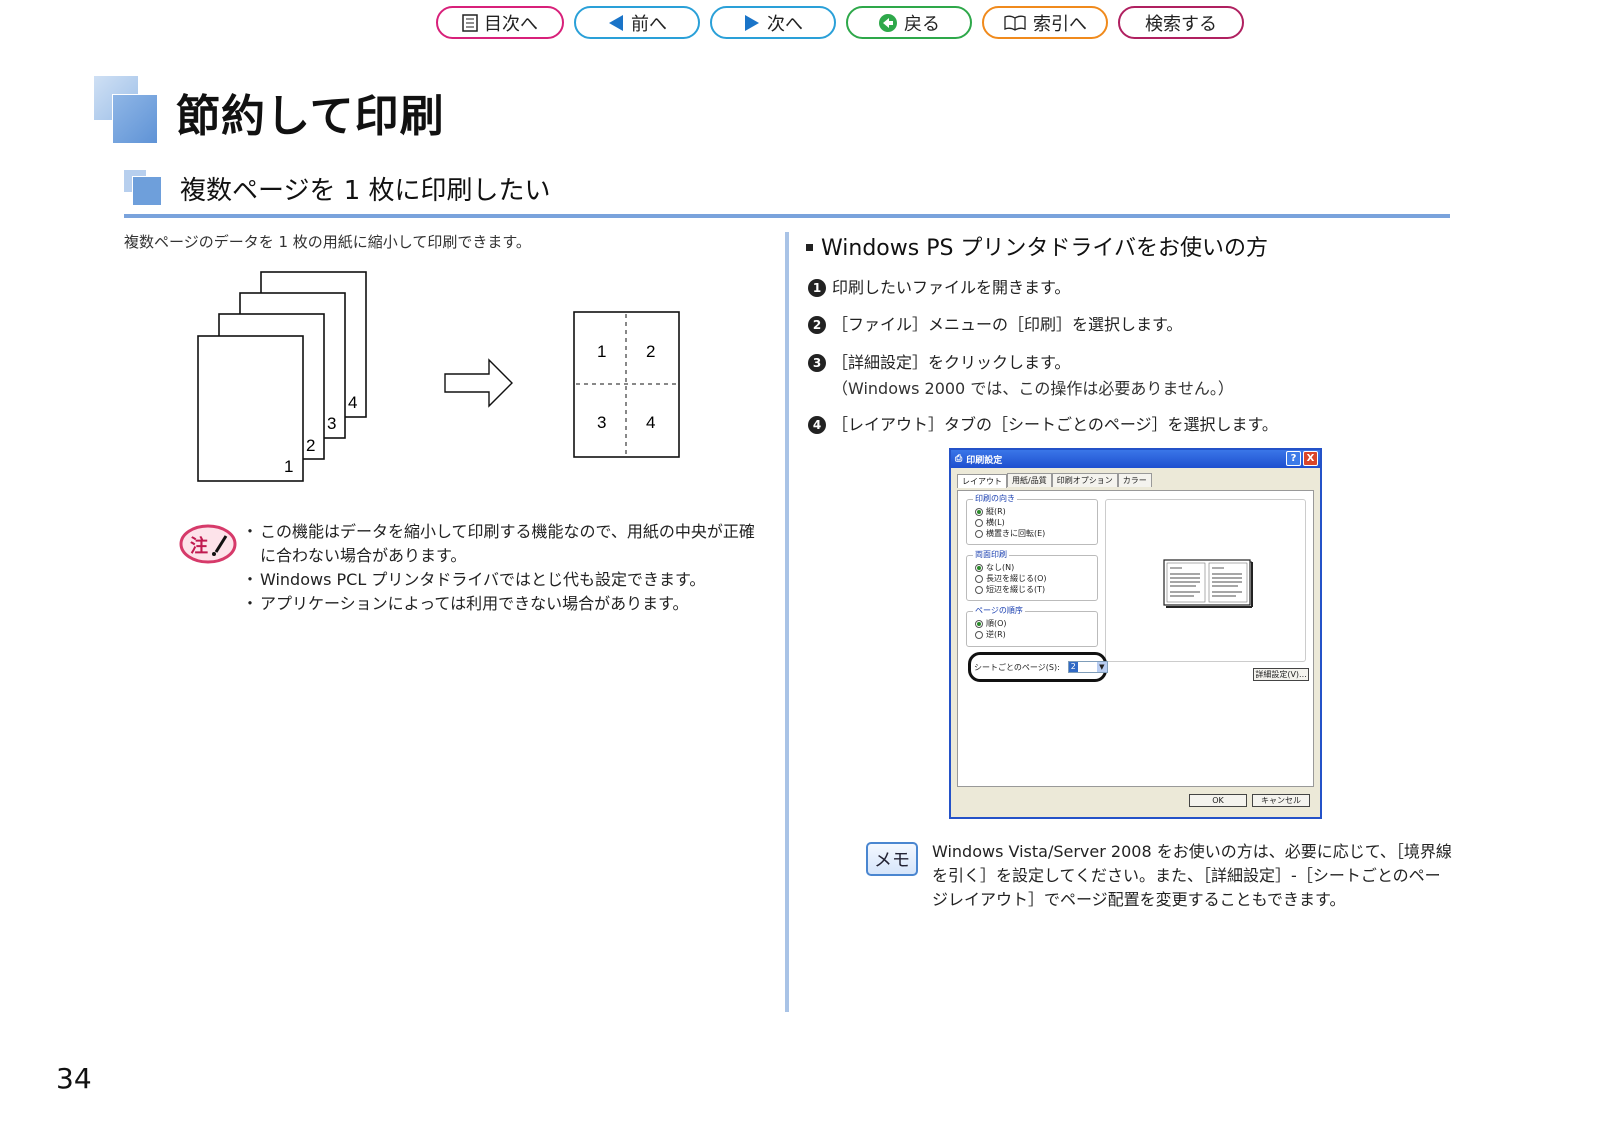 Image resolution: width=1600 pixels, height=1134 pixels. Describe the element at coordinates (1087, 667) in the screenshot. I see `pages-per-sheet-select: 2 ▼` at that location.